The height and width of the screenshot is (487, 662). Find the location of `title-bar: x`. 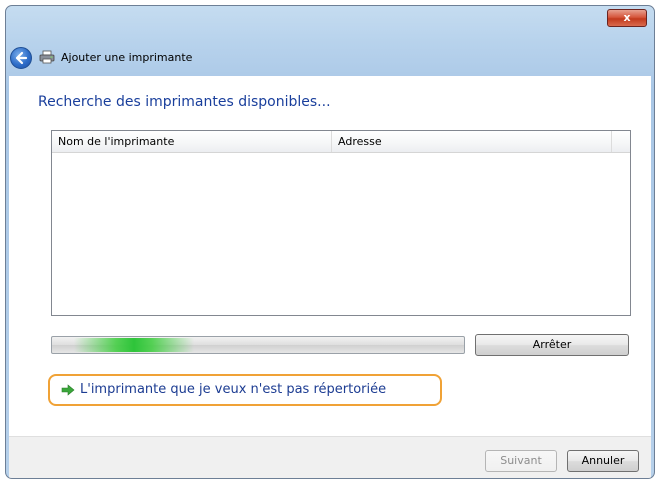

title-bar: x is located at coordinates (330, 21).